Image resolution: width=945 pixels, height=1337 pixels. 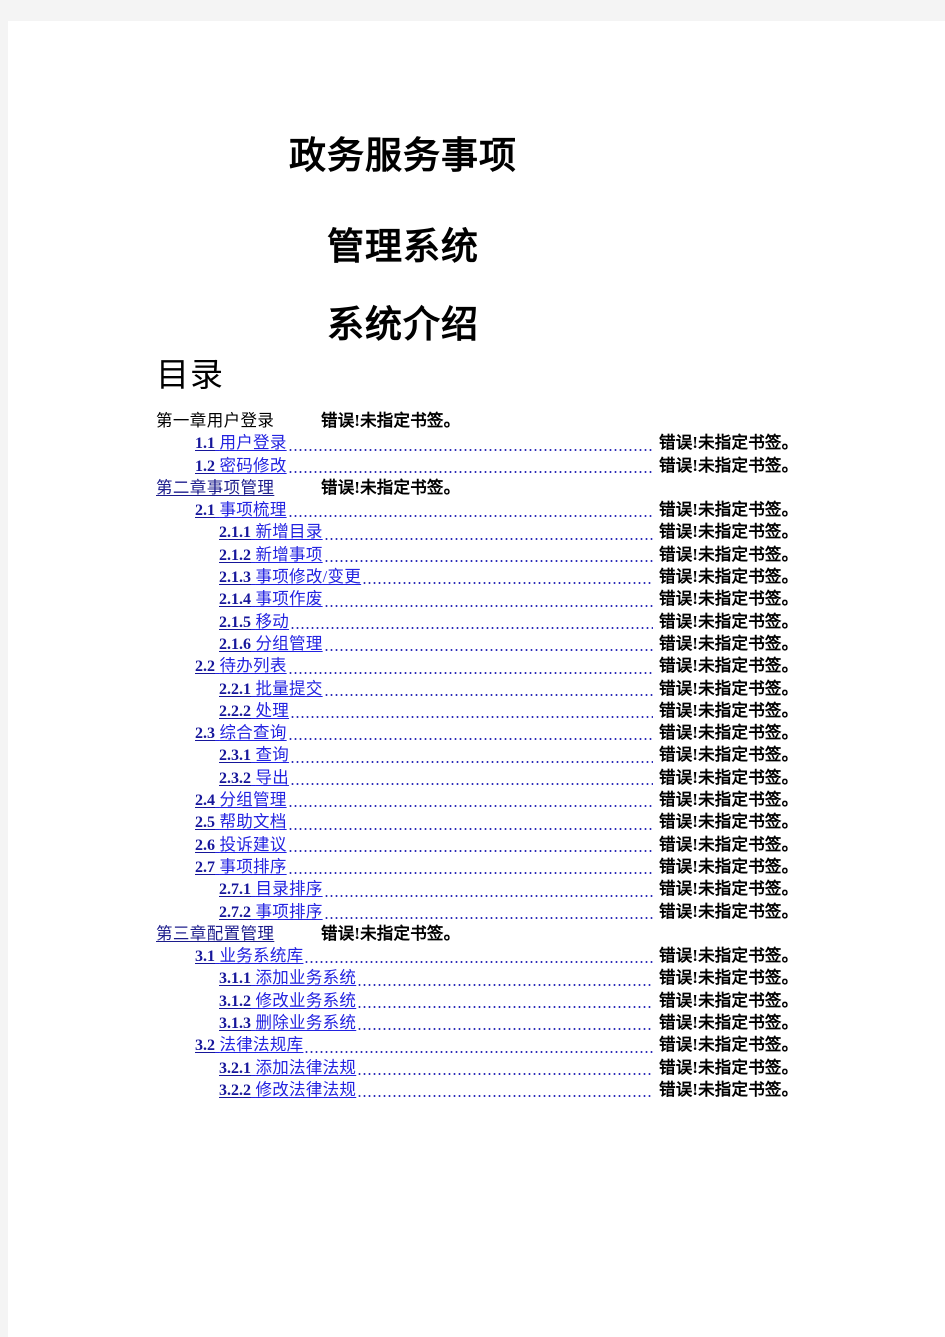 I want to click on toc-entry-level-2: 2.2 待办列表 错误!未指定书签。, so click(x=476, y=666).